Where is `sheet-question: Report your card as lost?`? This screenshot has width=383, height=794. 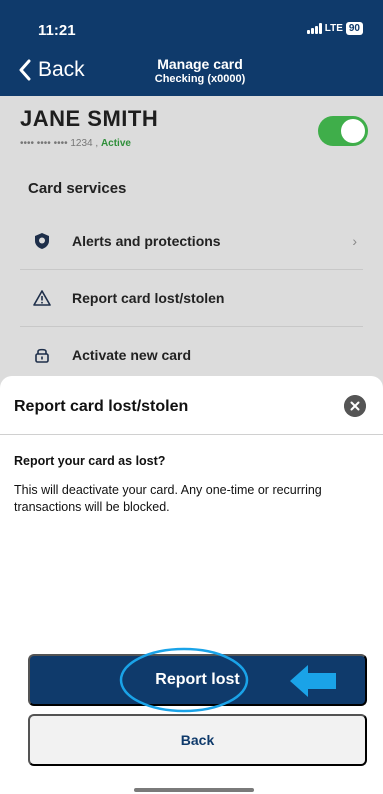 sheet-question: Report your card as lost? is located at coordinates (90, 461).